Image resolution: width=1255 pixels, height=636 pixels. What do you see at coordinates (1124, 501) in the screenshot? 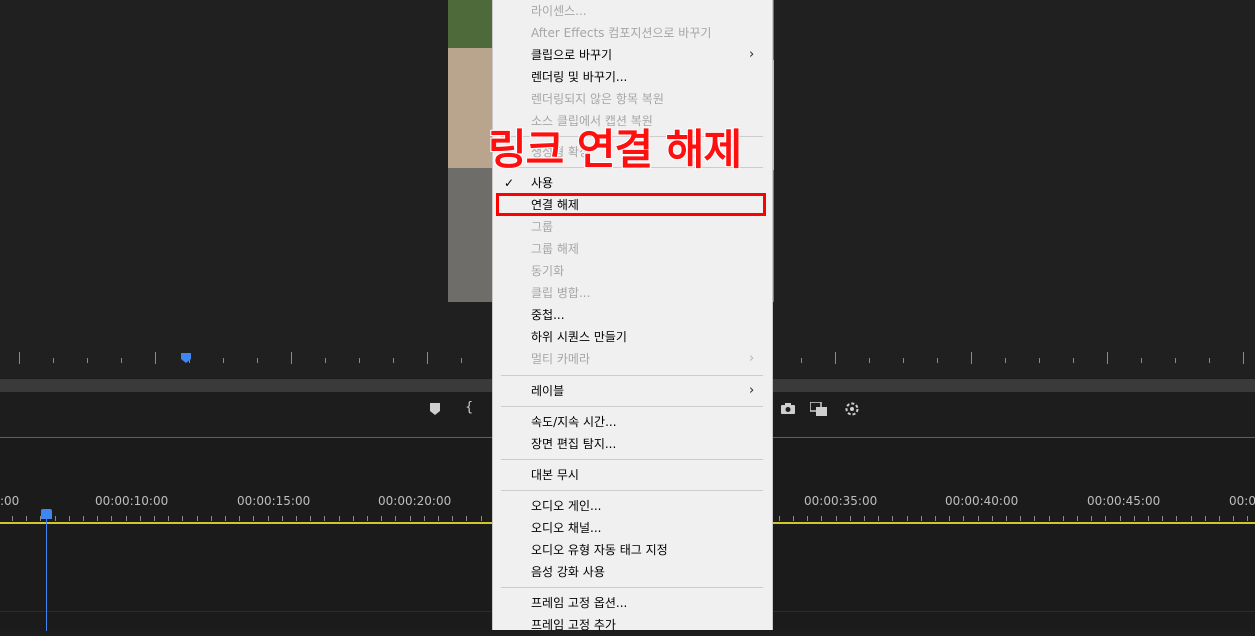
I see `timecode-label: 00:00:45:00` at bounding box center [1124, 501].